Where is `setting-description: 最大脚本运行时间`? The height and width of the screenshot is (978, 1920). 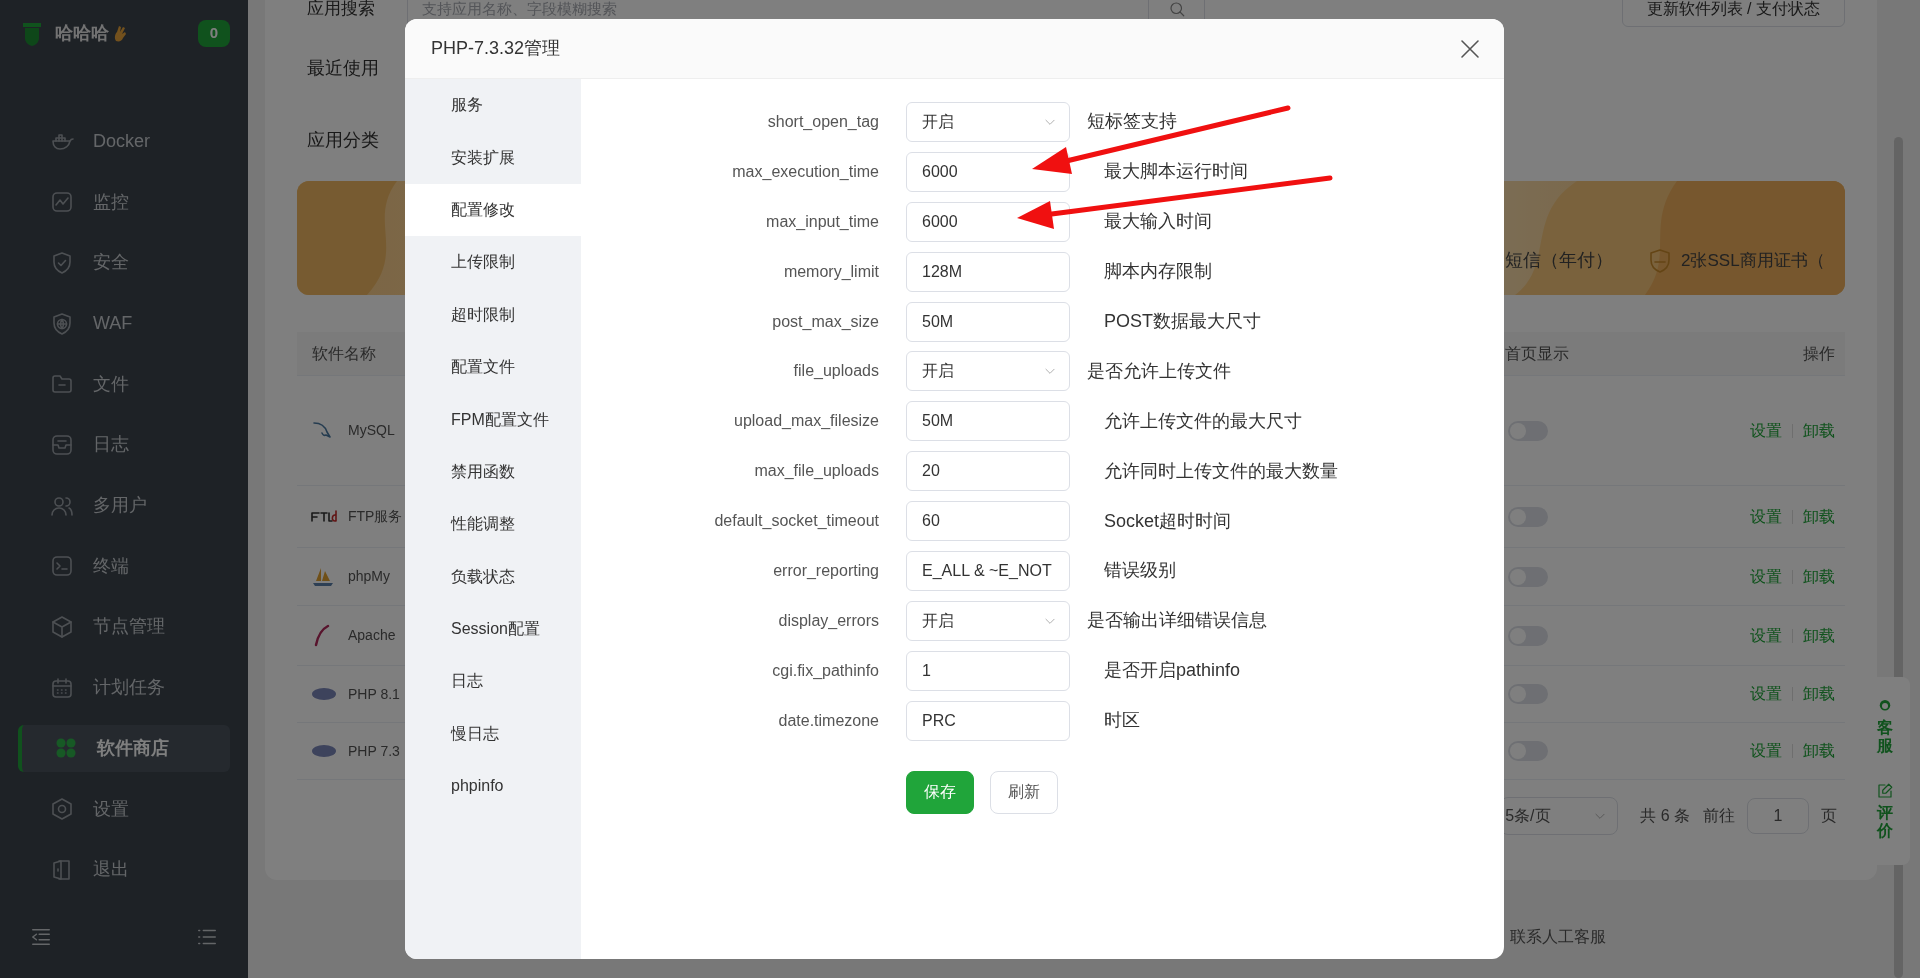
setting-description: 最大脚本运行时间 is located at coordinates (1176, 172).